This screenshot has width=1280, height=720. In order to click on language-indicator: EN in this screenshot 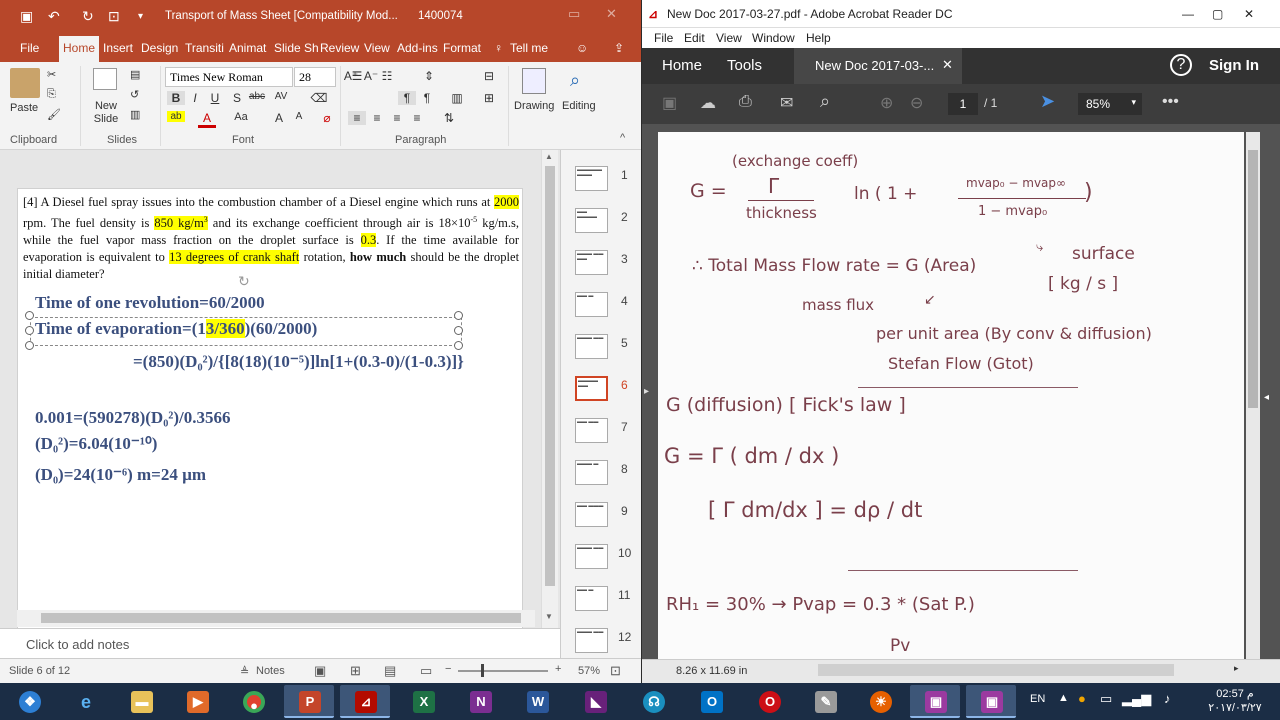, I will do `click(1037, 699)`.